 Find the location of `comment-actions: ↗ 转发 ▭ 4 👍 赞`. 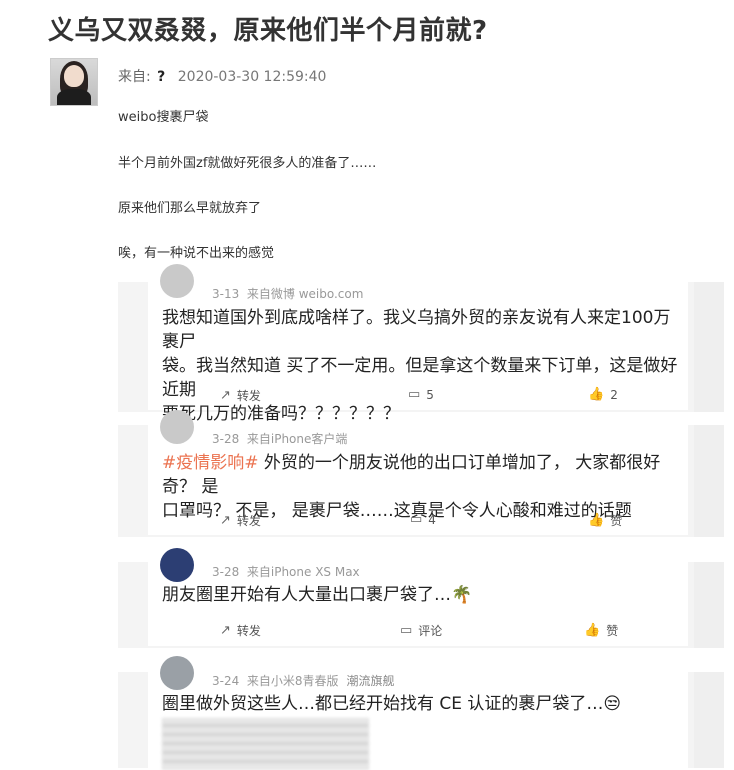

comment-actions: ↗ 转发 ▭ 4 👍 赞 is located at coordinates (418, 523).